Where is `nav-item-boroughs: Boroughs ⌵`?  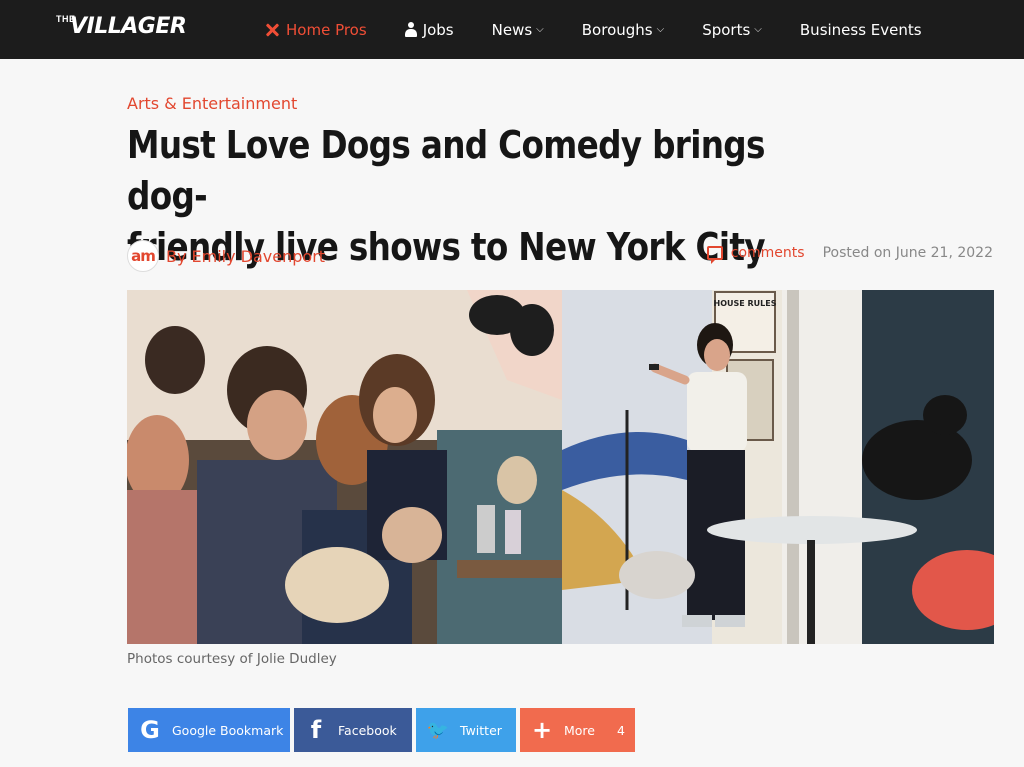
nav-item-boroughs: Boroughs ⌵ is located at coordinates (623, 30).